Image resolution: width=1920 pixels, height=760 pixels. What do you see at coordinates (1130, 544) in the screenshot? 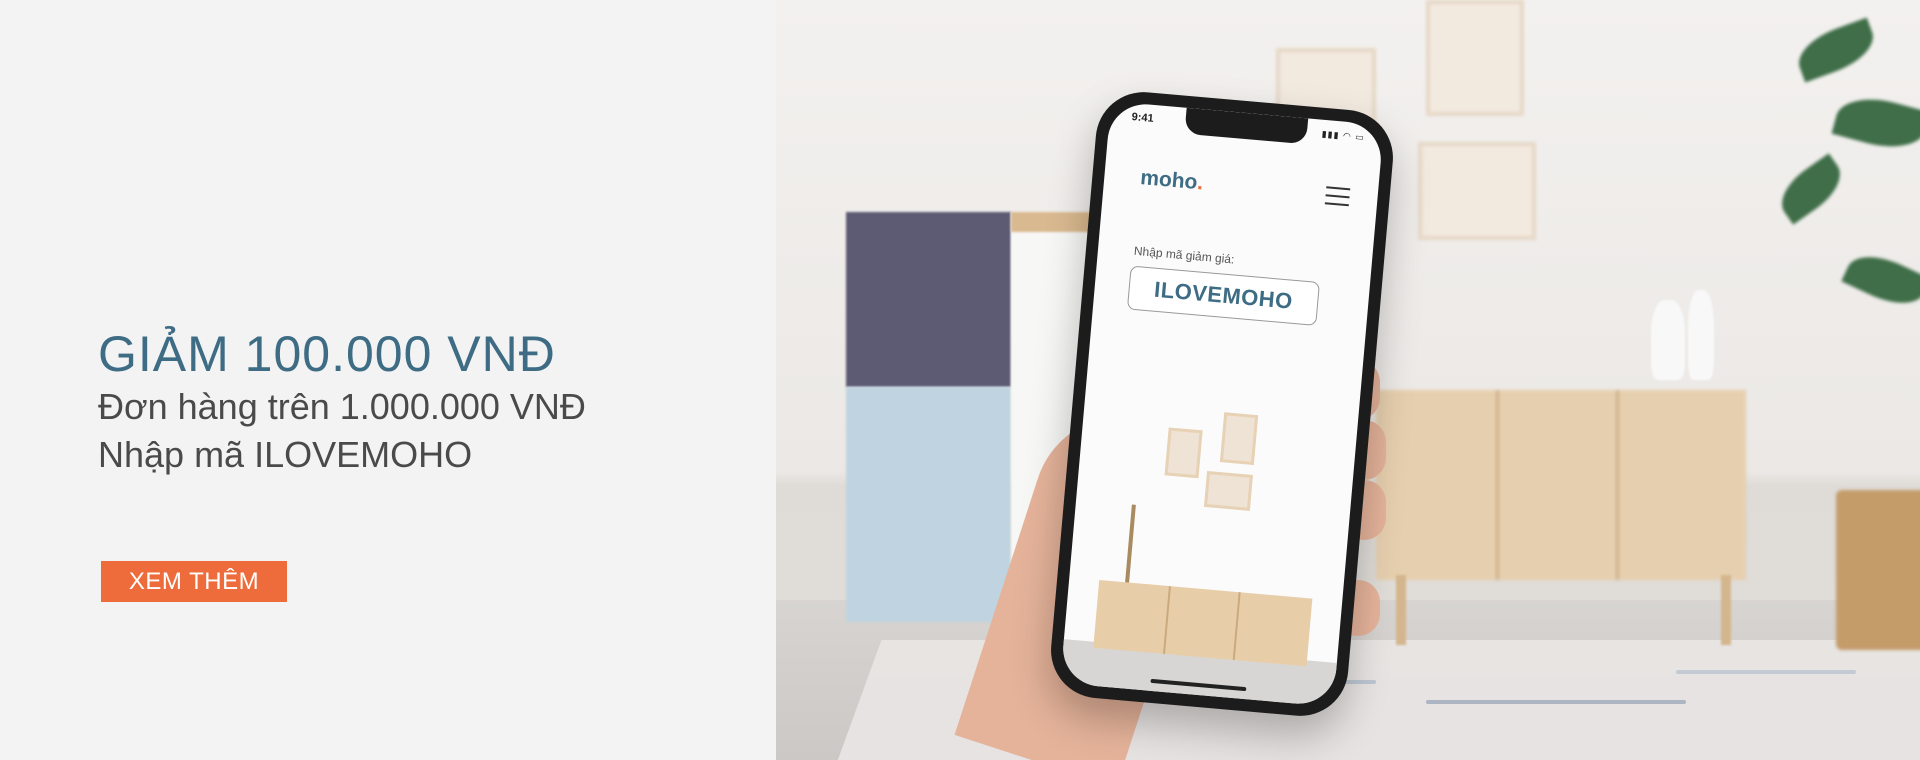
I see `mini-plant` at bounding box center [1130, 544].